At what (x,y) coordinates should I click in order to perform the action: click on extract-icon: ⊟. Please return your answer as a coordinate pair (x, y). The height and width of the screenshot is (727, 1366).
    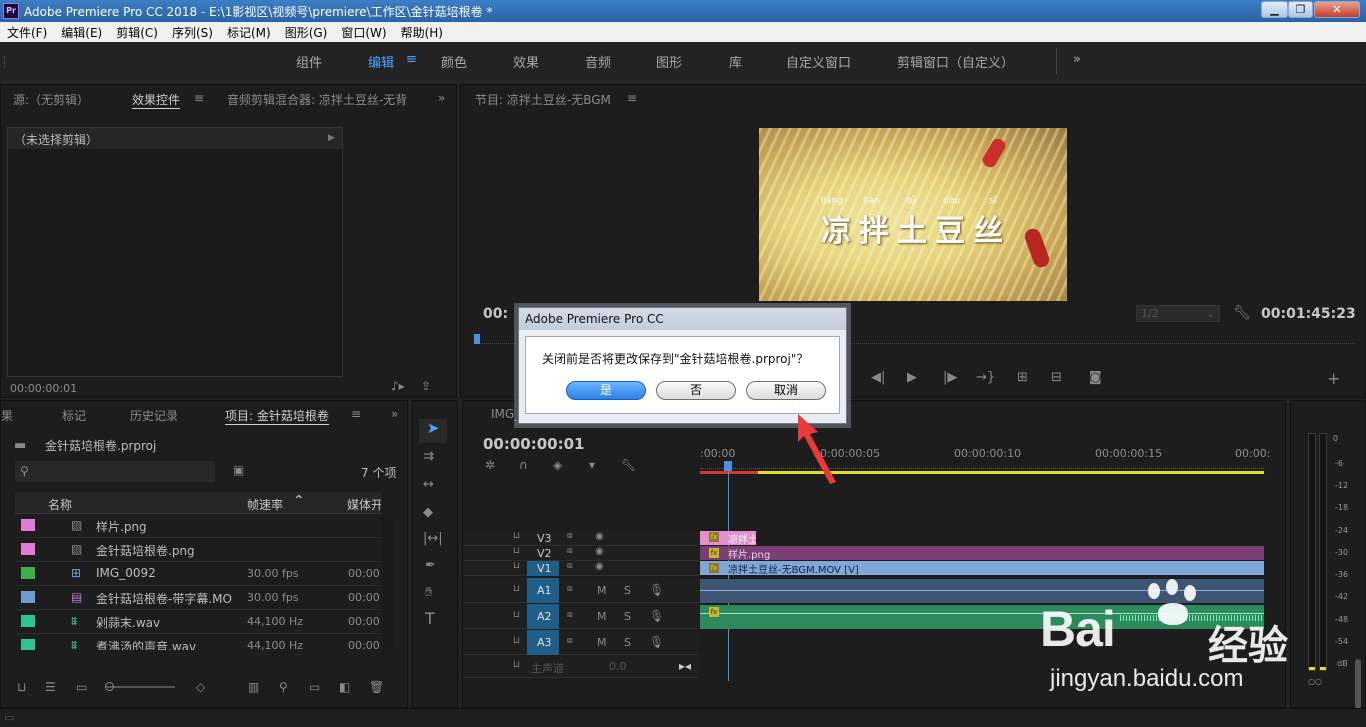
    Looking at the image, I should click on (1056, 377).